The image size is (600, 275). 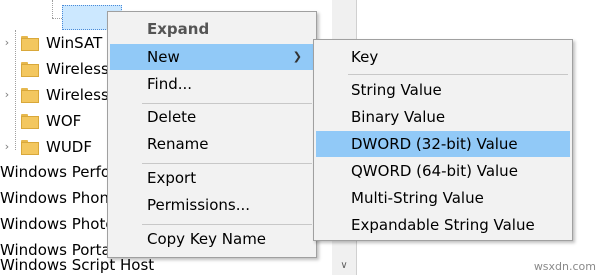 I want to click on menu-item-label: String Value, so click(x=396, y=90).